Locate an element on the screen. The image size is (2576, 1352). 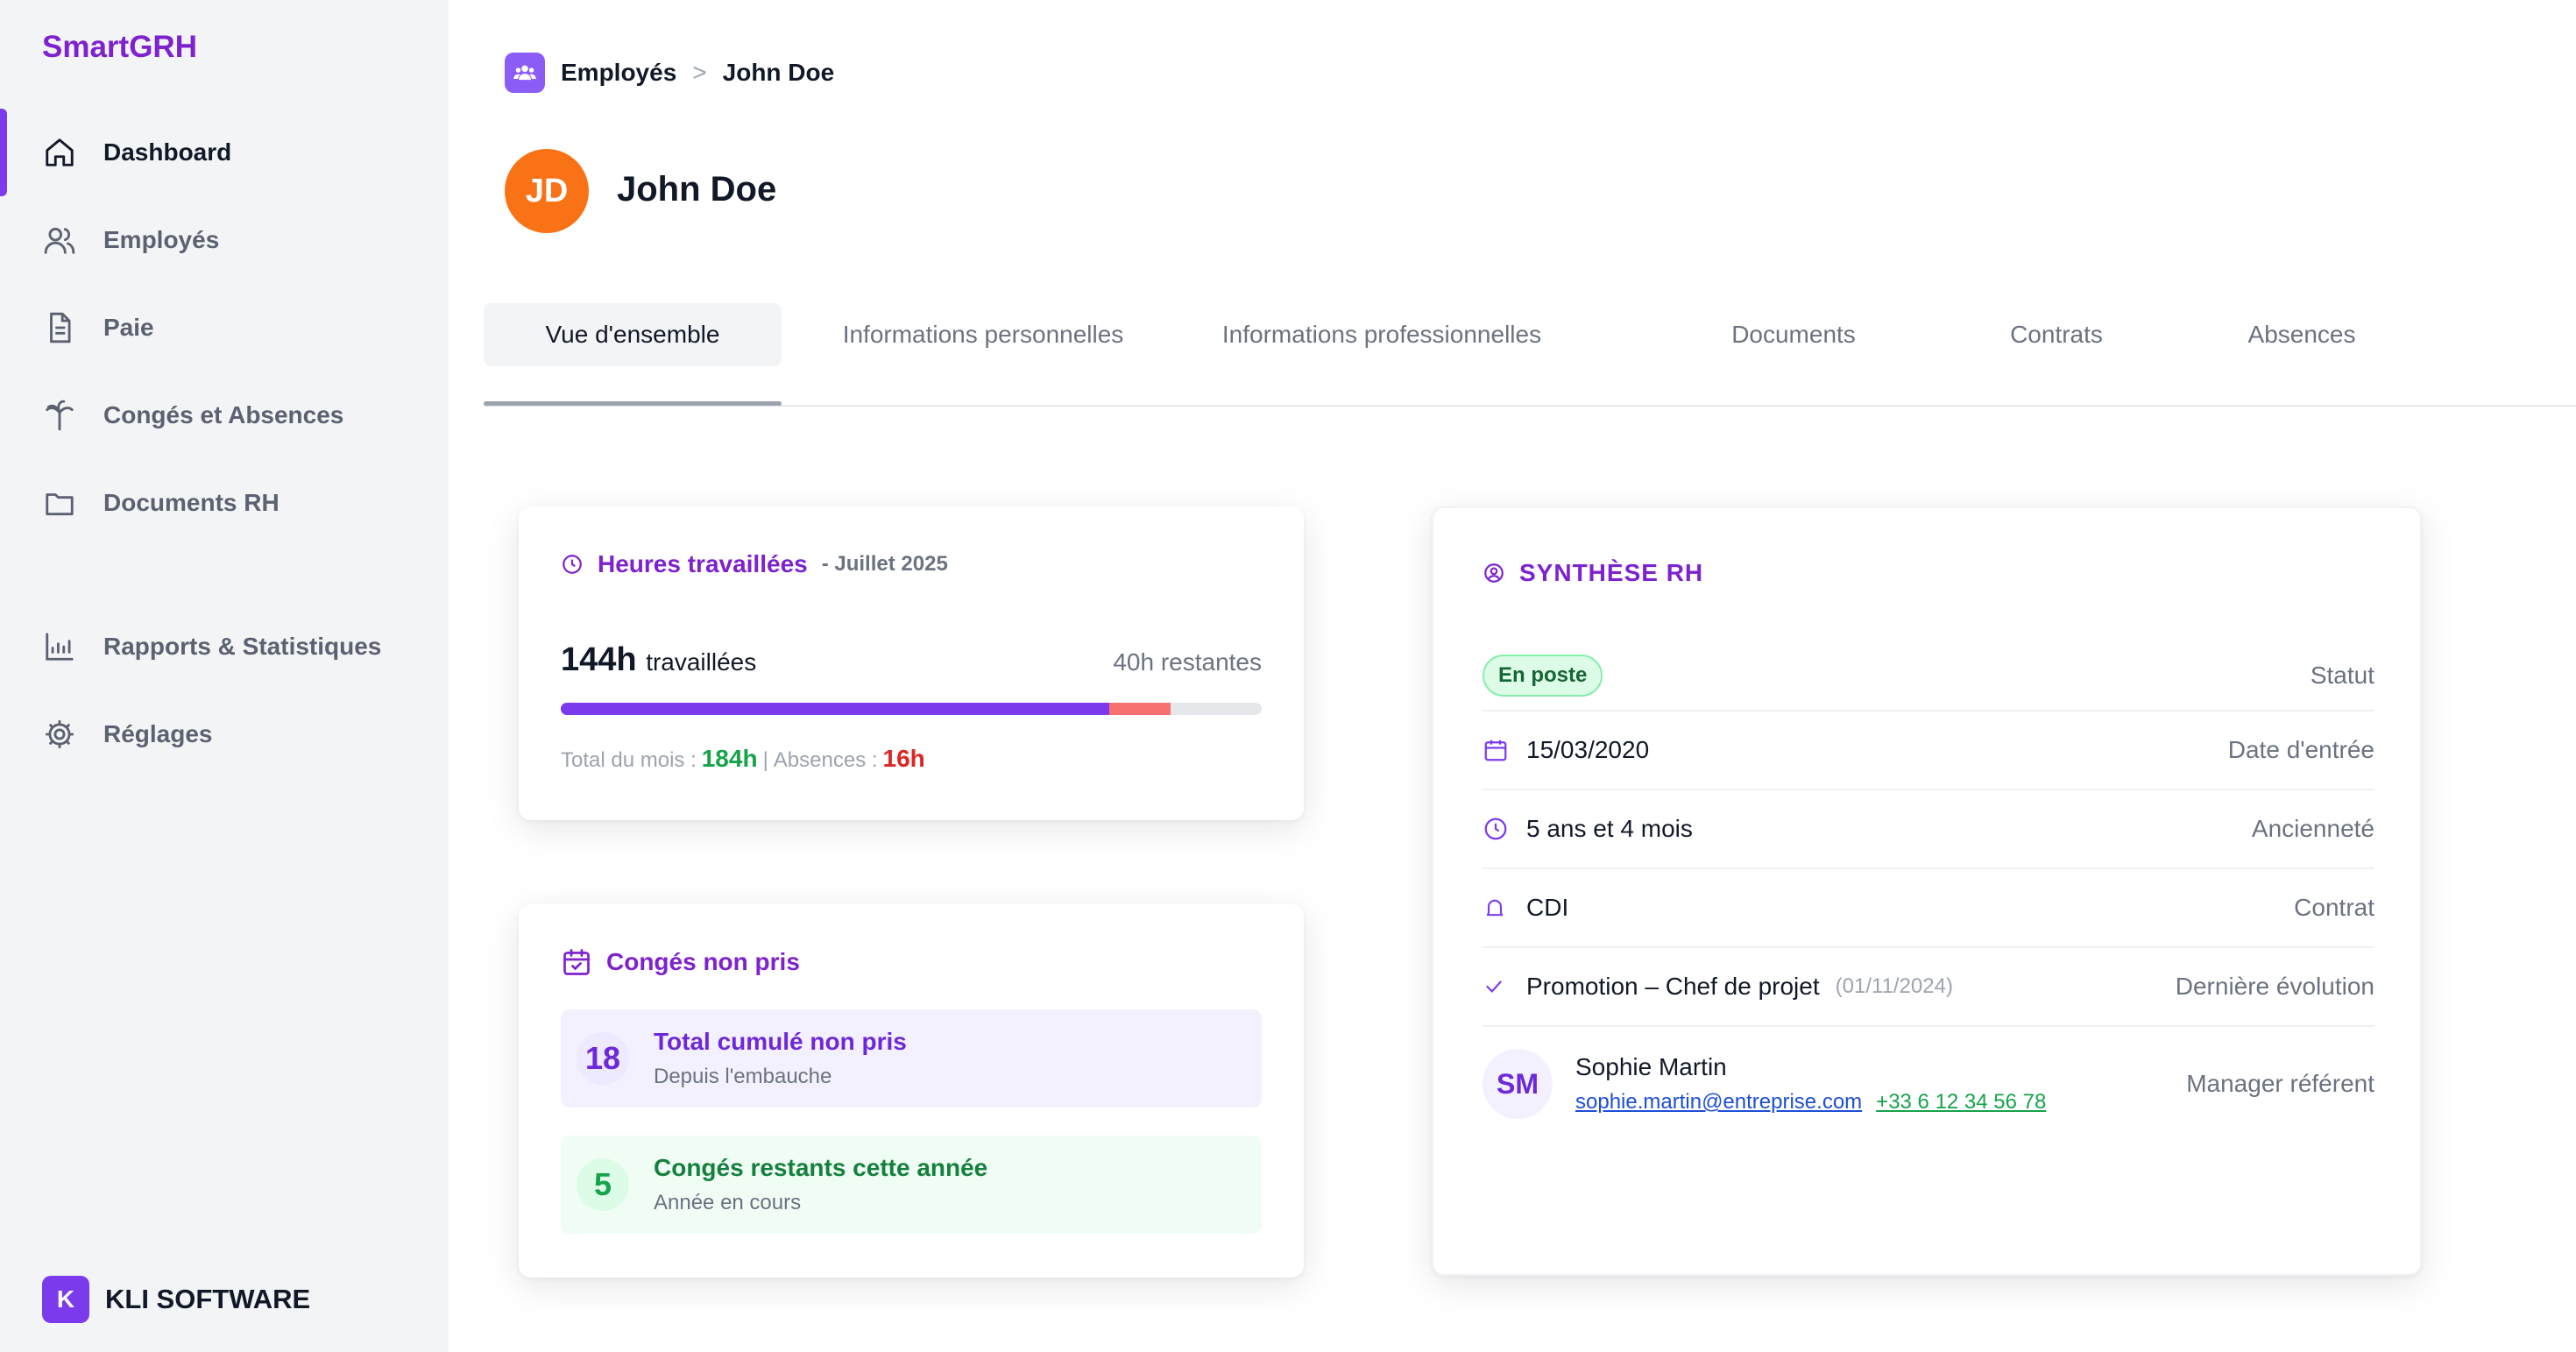
leave-row-title: Total cumulé non pris is located at coordinates (780, 1041).